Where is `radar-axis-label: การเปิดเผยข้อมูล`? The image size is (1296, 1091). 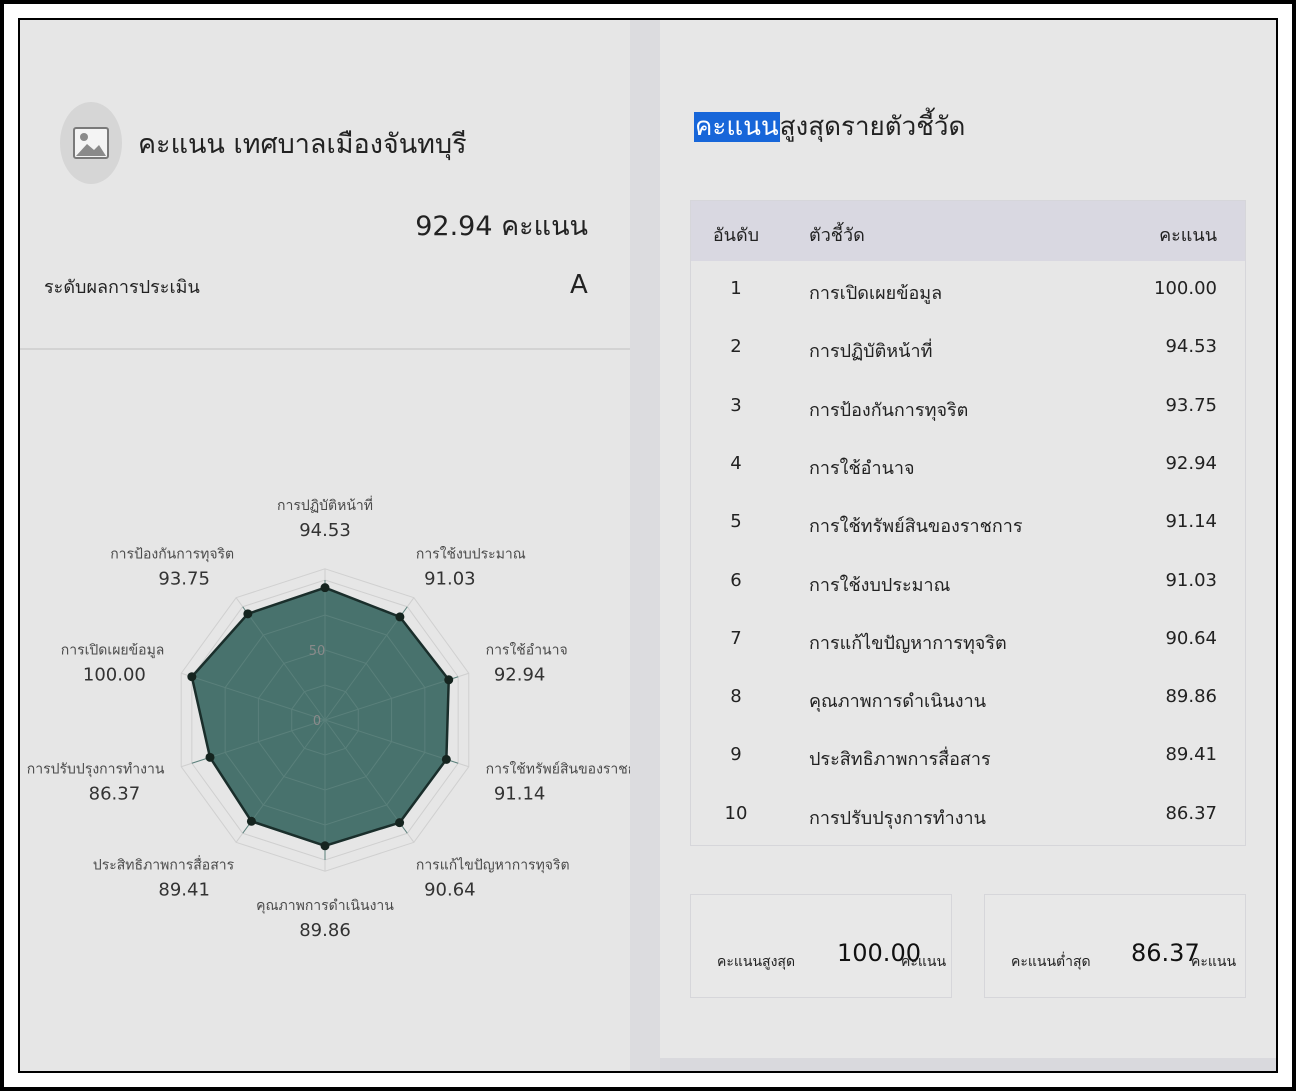
radar-axis-label: การเปิดเผยข้อมูล is located at coordinates (113, 651).